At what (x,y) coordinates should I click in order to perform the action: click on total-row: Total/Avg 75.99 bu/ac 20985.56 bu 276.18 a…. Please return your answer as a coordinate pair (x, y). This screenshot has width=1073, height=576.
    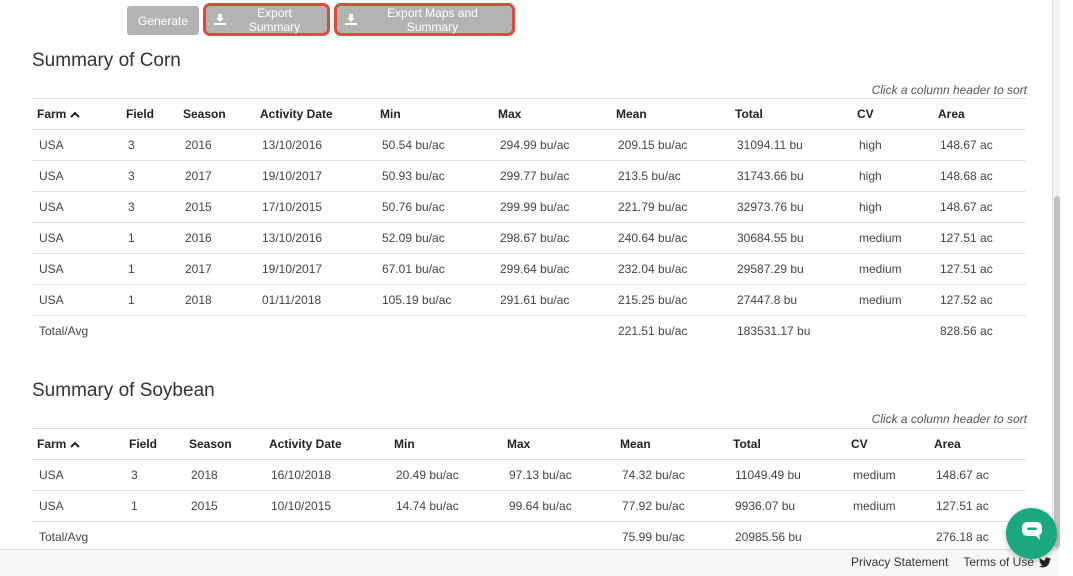
    Looking at the image, I should click on (529, 537).